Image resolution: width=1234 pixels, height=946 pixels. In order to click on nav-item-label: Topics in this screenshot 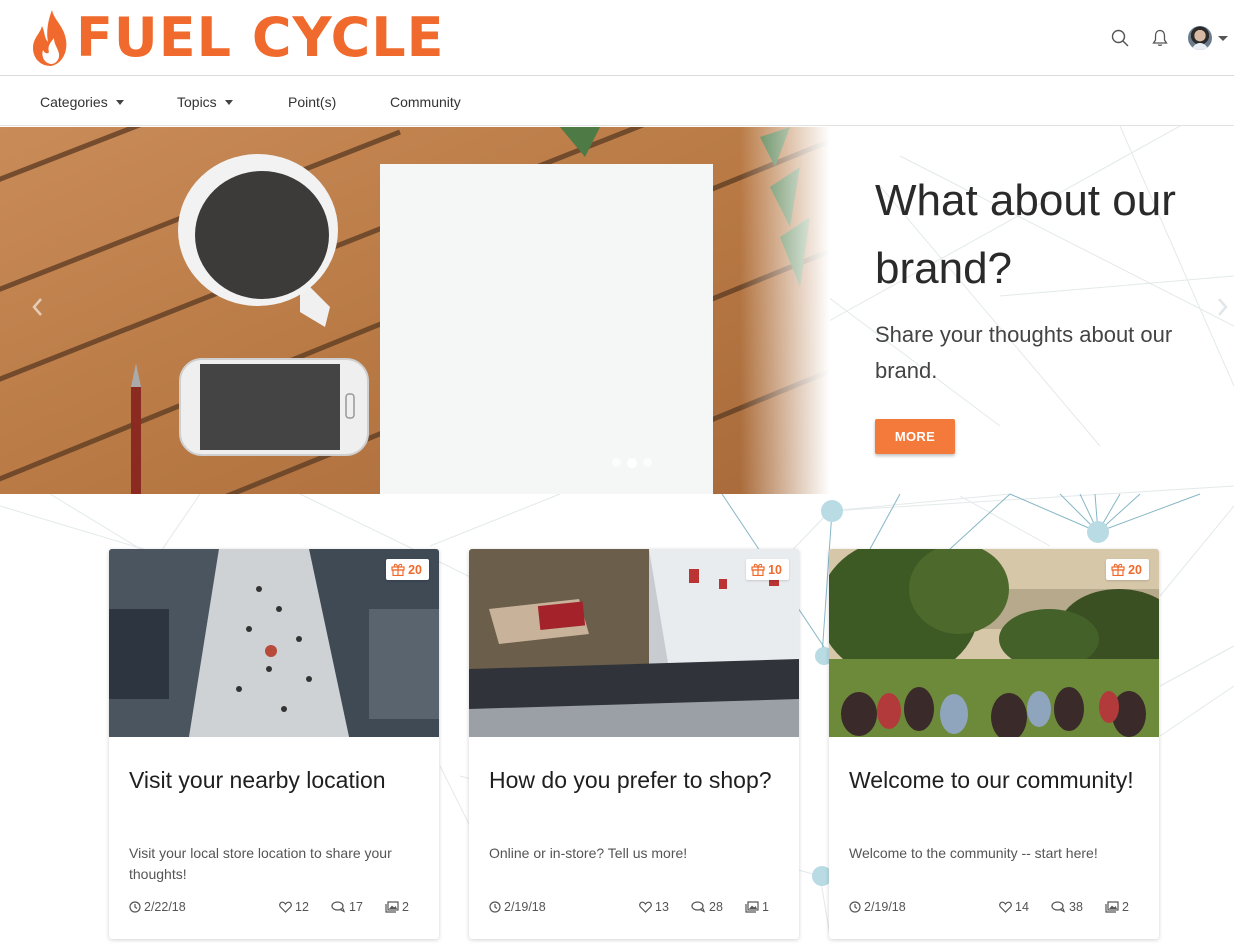, I will do `click(197, 101)`.